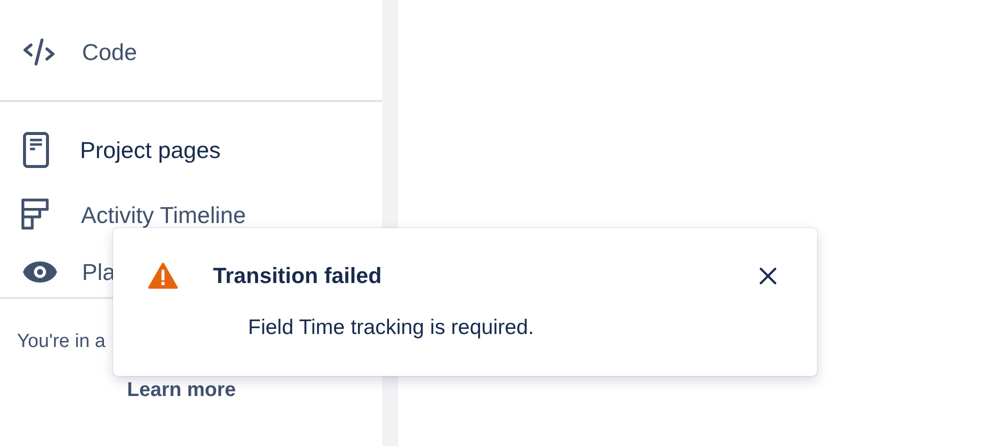 Image resolution: width=999 pixels, height=446 pixels. What do you see at coordinates (391, 328) in the screenshot?
I see `flag-message: Field Time tracking is required.` at bounding box center [391, 328].